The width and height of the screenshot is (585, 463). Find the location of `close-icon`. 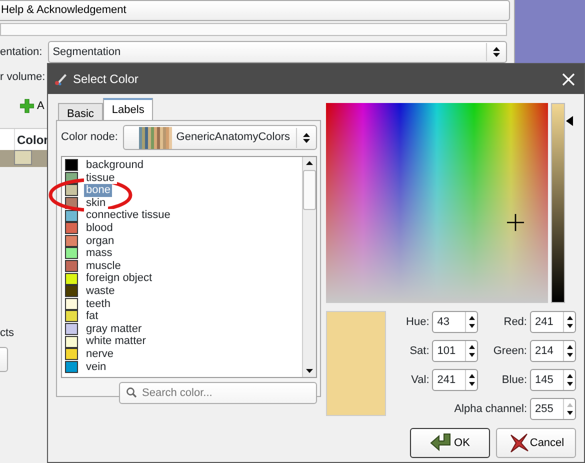

close-icon is located at coordinates (568, 79).